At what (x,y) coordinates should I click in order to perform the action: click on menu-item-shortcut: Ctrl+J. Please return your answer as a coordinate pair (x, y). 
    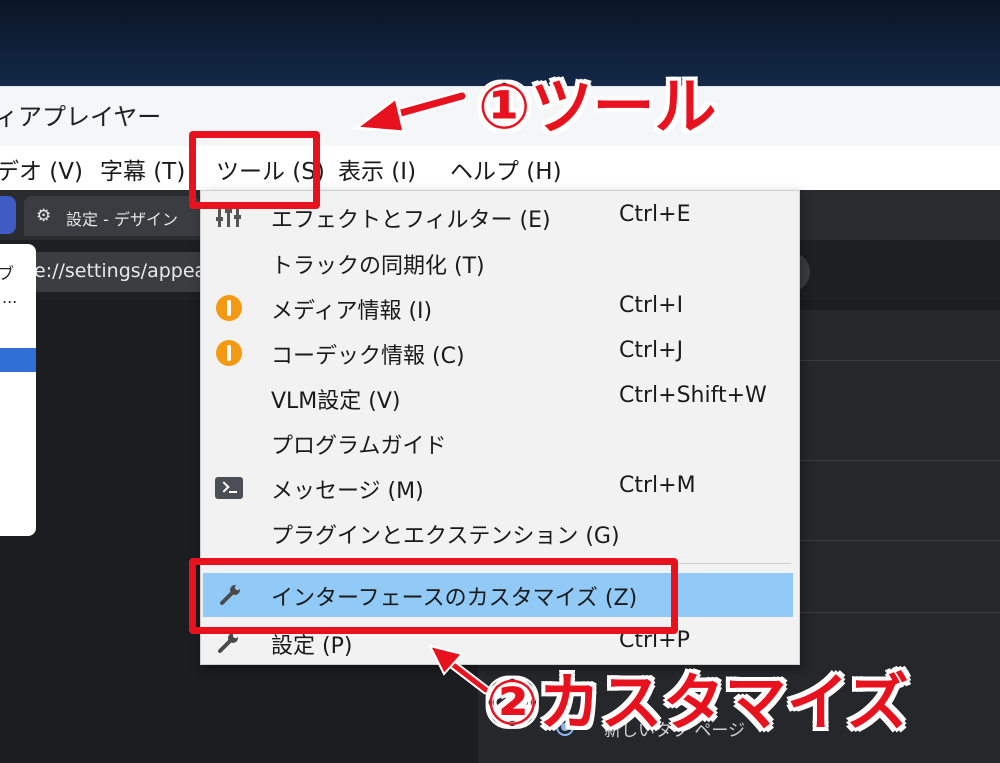
    Looking at the image, I should click on (651, 350).